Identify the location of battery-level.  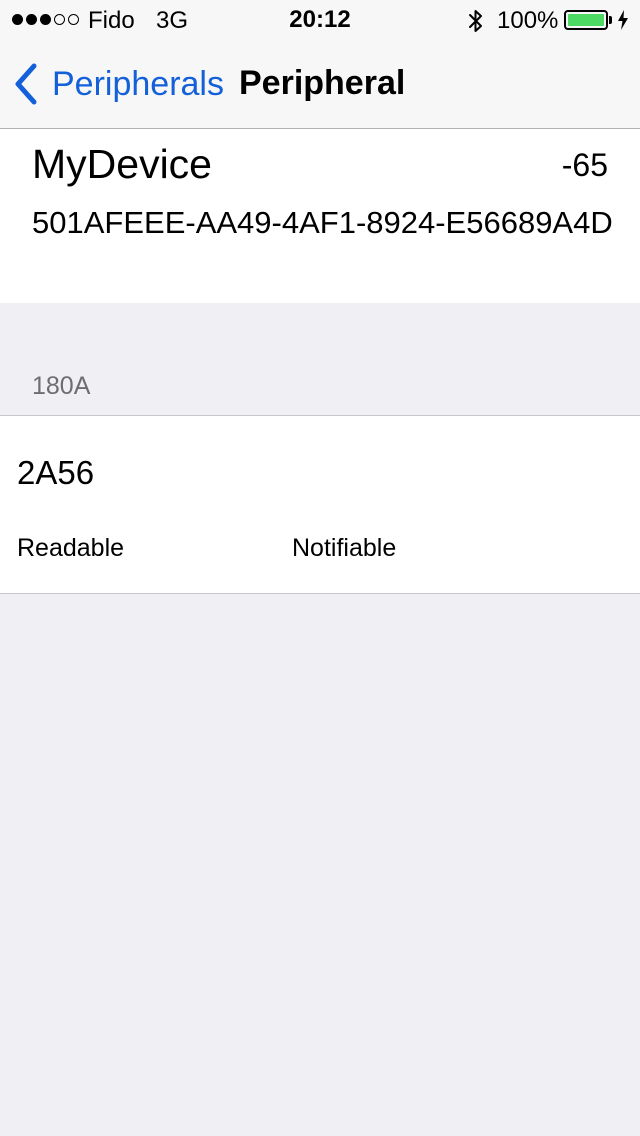
(586, 20).